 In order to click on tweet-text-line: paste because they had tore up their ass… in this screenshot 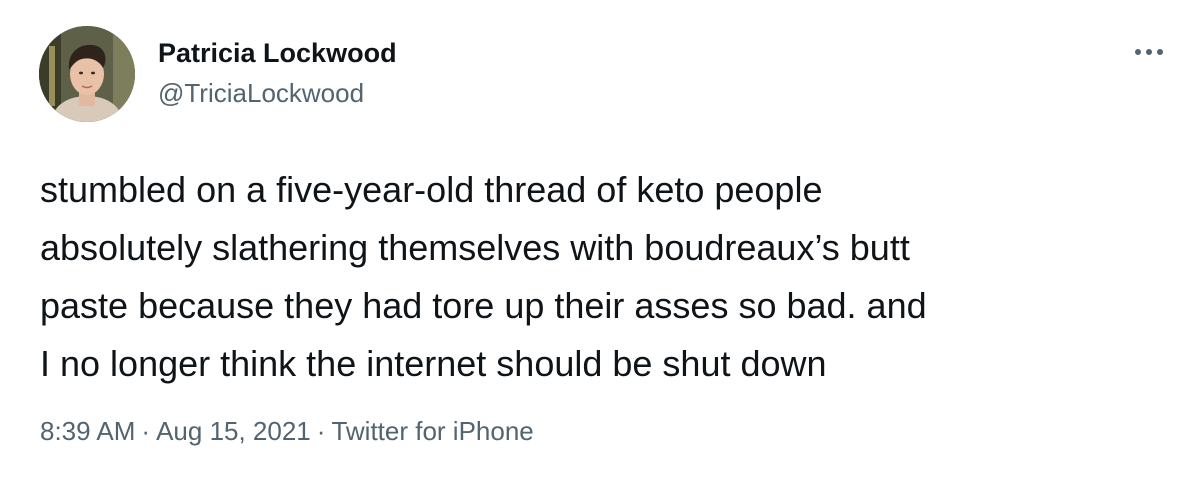, I will do `click(483, 305)`.